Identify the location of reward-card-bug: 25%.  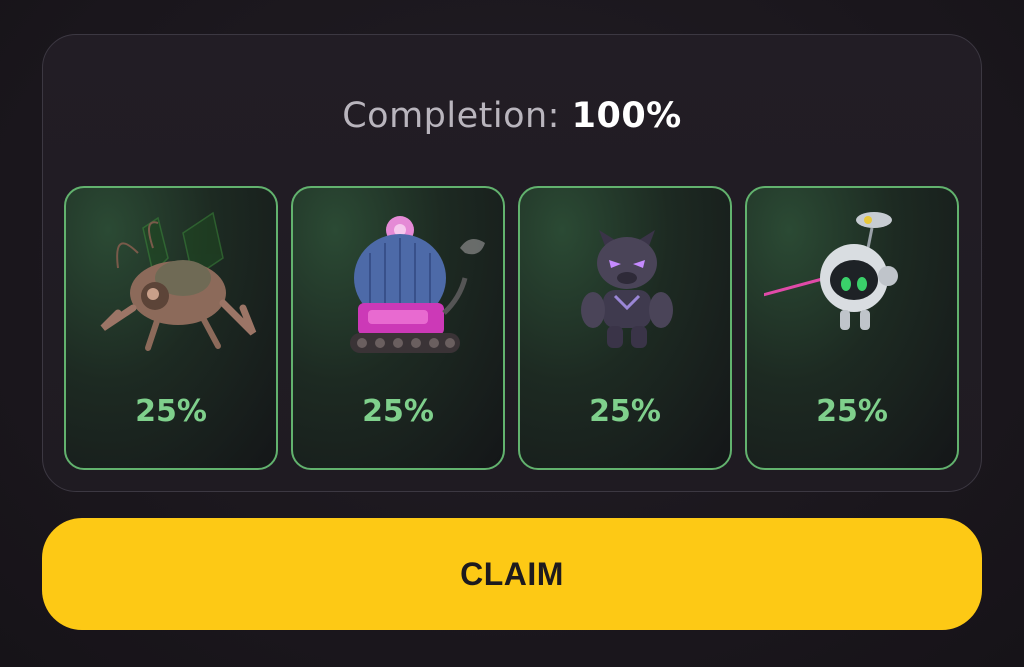
(171, 328).